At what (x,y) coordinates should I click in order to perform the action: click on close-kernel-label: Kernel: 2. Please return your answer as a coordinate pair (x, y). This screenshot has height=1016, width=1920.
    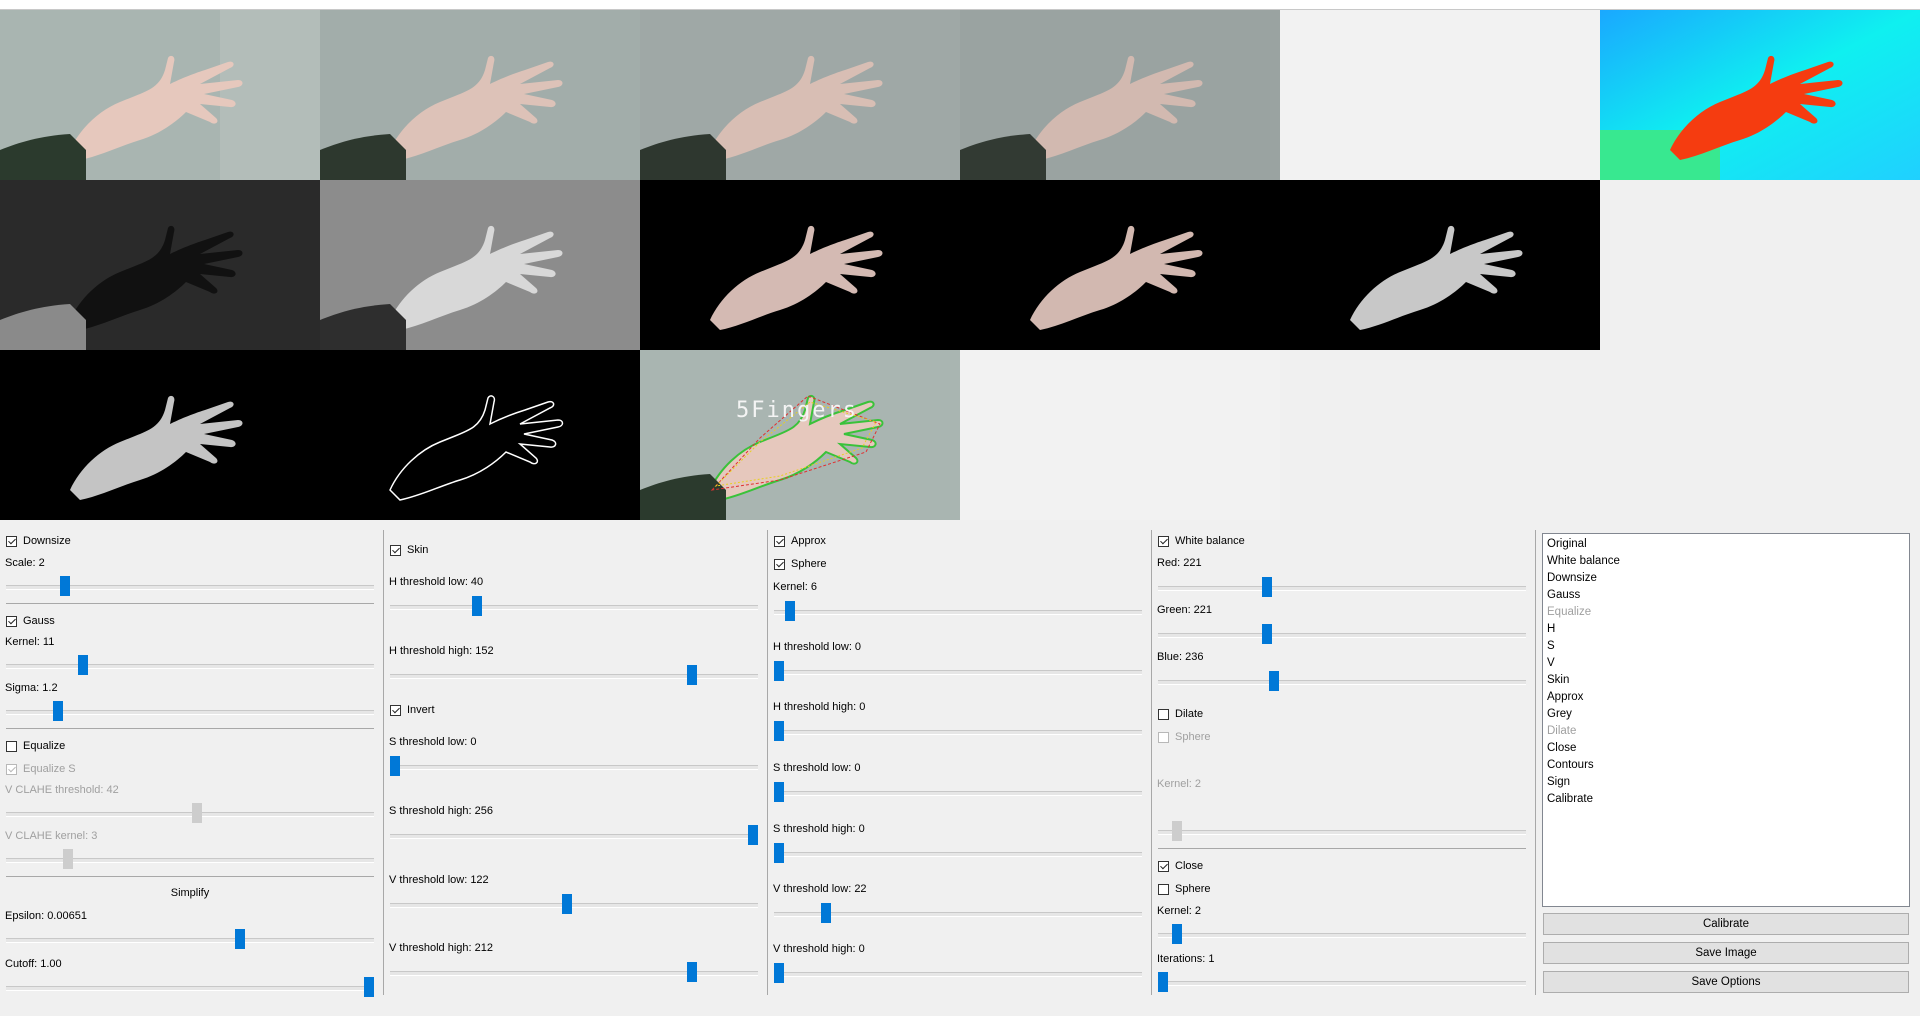
    Looking at the image, I should click on (1179, 911).